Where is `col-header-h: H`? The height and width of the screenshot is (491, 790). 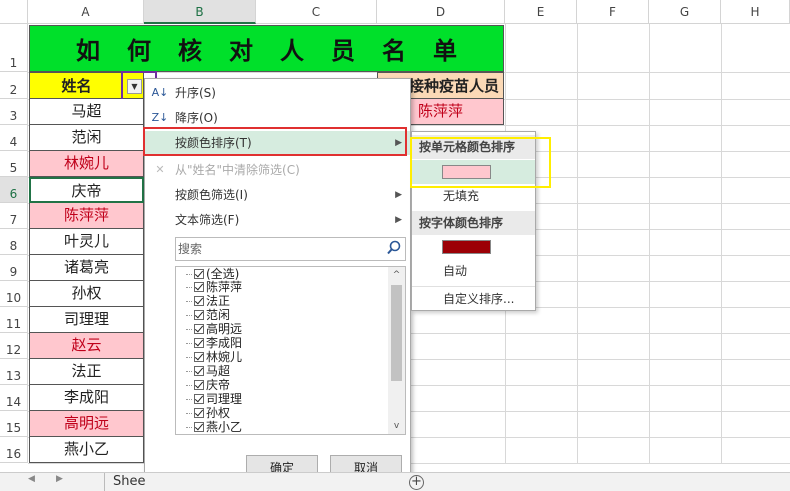
col-header-h: H is located at coordinates (755, 12).